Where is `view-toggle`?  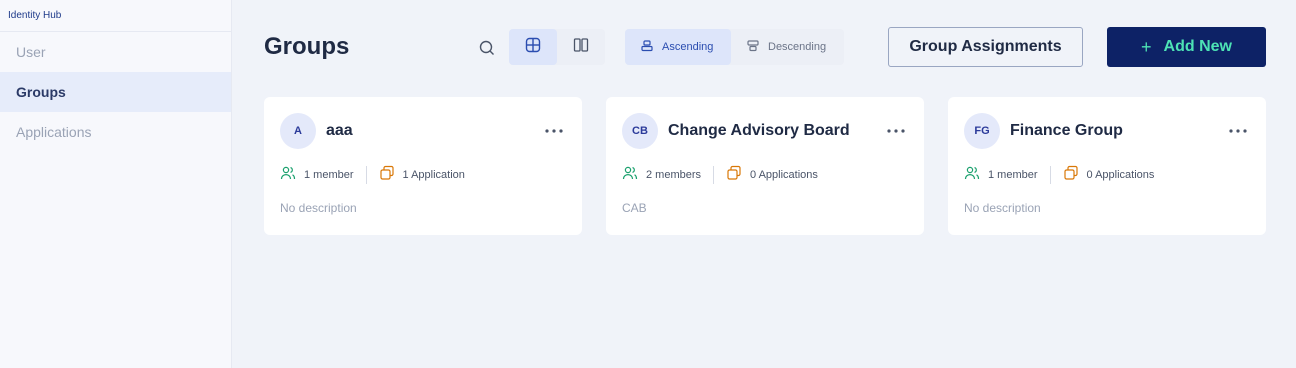 view-toggle is located at coordinates (557, 47).